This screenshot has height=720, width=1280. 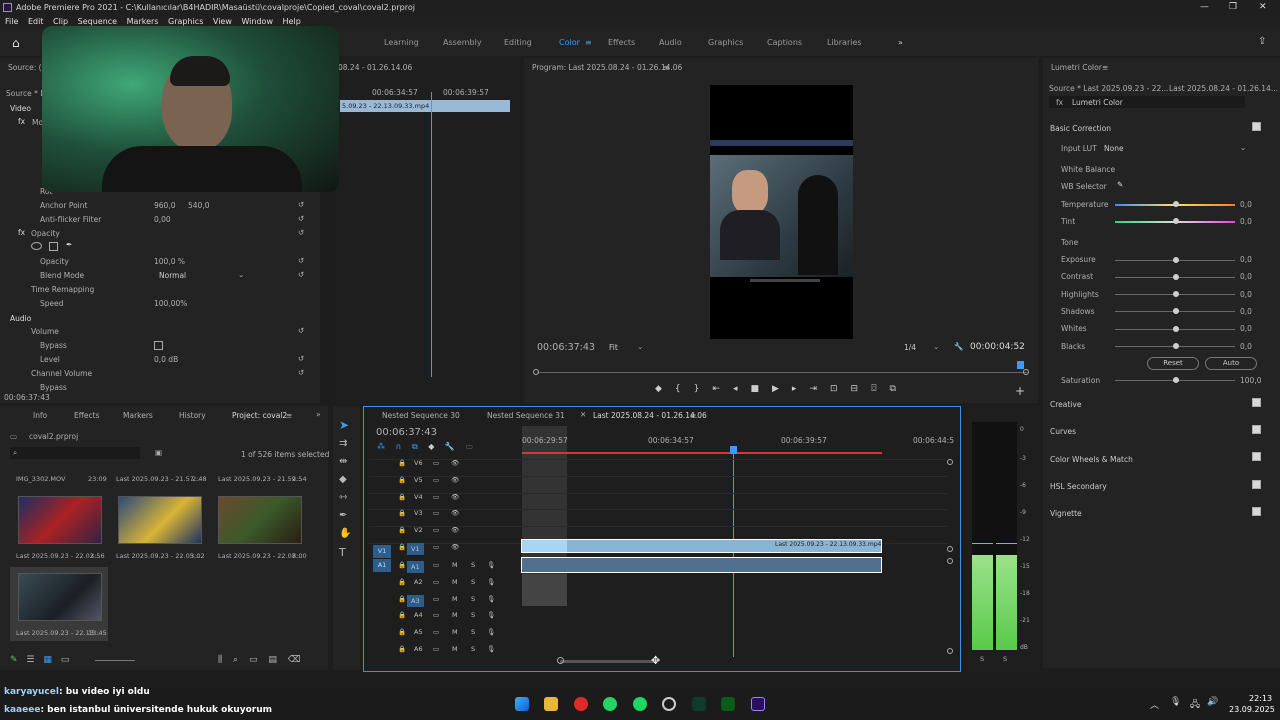 I want to click on menu-clip: Clip, so click(x=60, y=21).